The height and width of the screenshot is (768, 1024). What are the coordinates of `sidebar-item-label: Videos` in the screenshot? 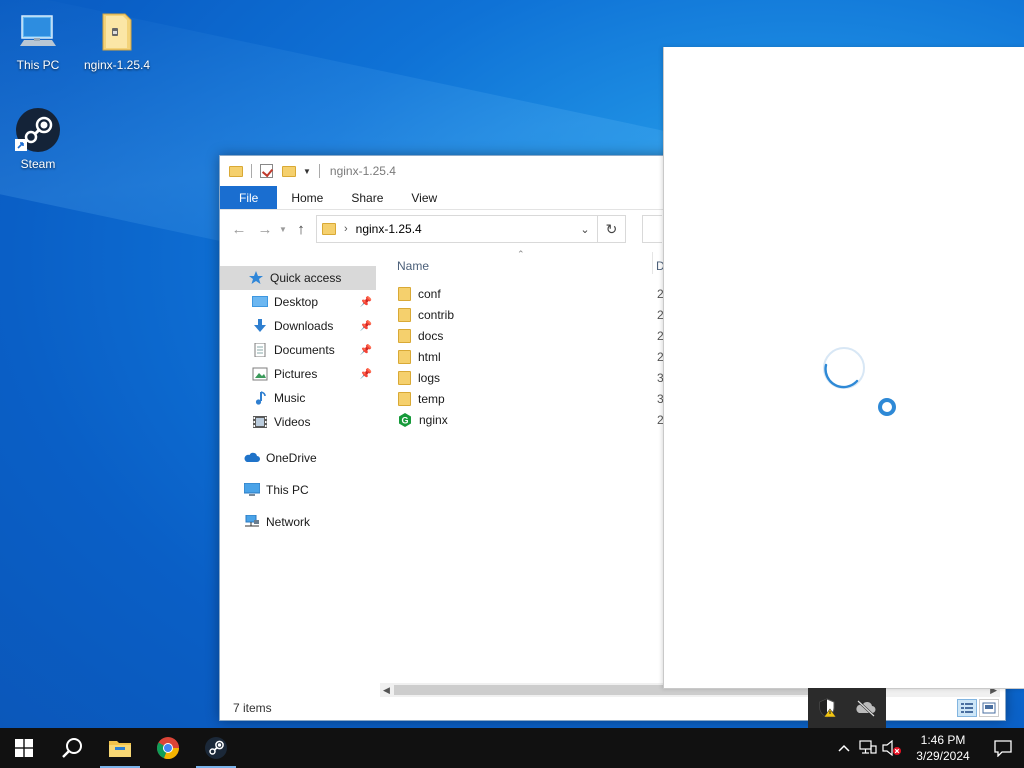 It's located at (292, 422).